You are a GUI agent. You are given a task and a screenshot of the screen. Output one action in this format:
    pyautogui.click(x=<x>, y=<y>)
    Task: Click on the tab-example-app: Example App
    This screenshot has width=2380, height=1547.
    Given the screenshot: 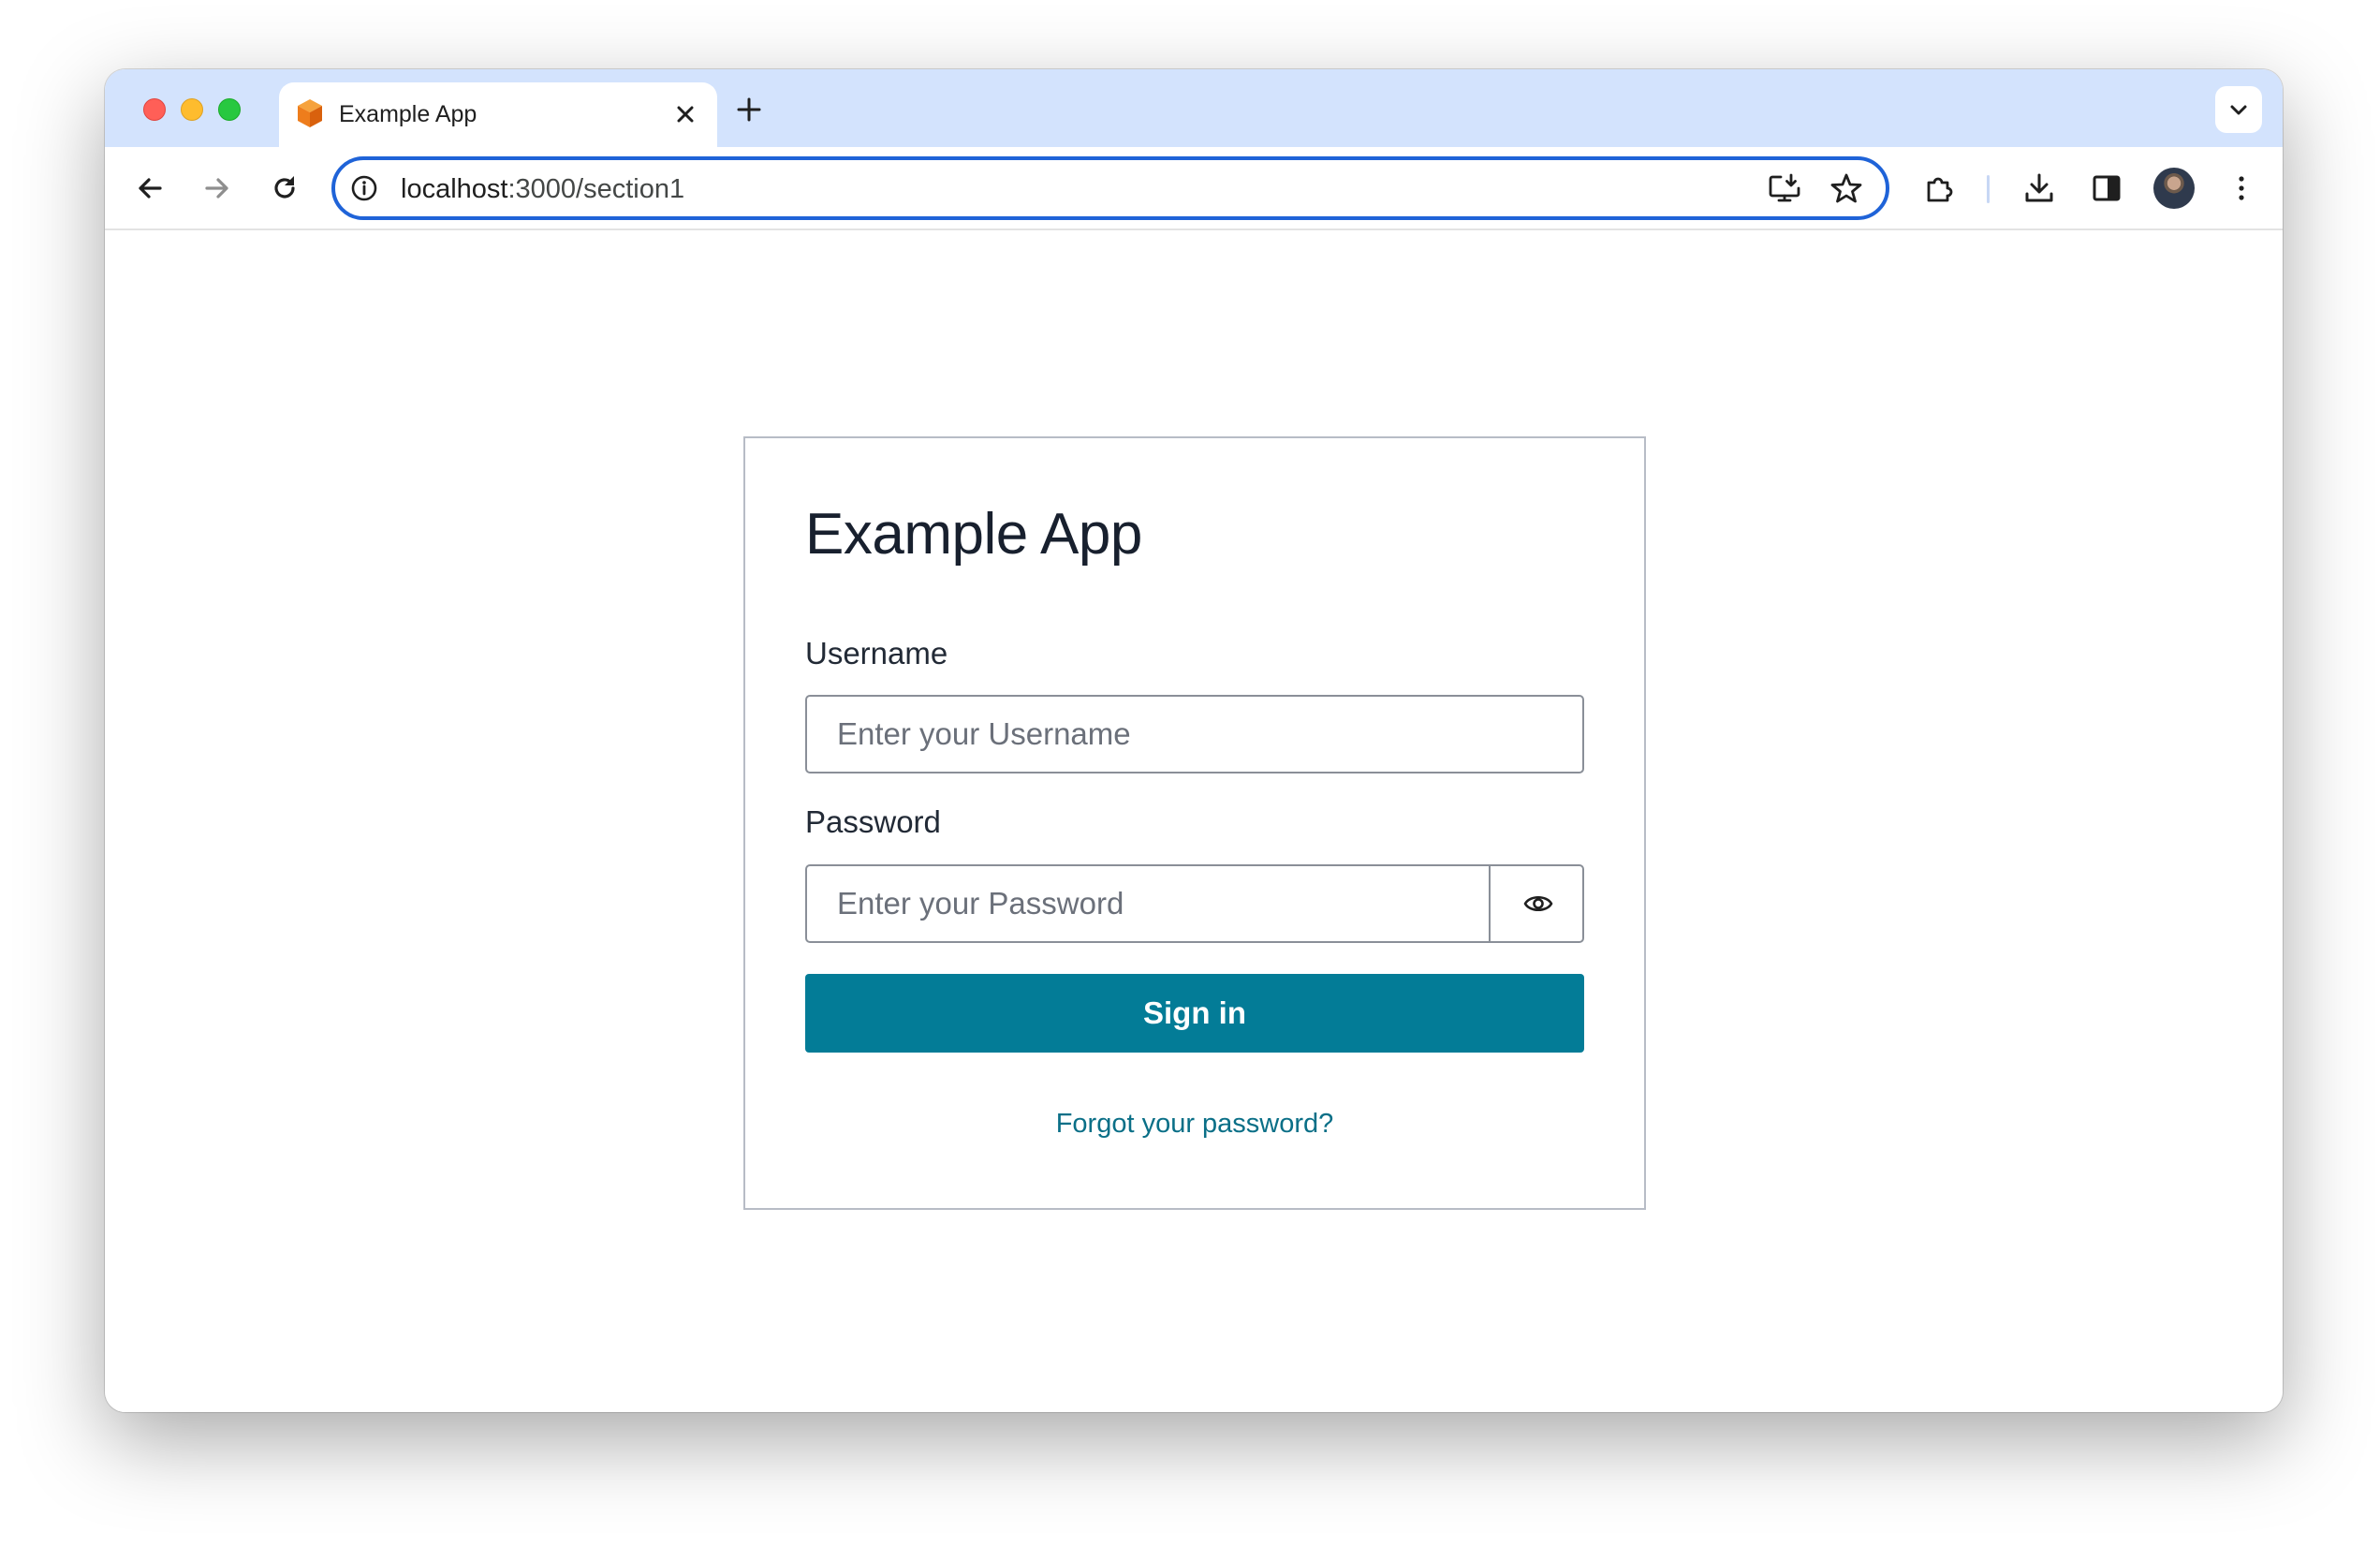 What is the action you would take?
    pyautogui.click(x=498, y=114)
    